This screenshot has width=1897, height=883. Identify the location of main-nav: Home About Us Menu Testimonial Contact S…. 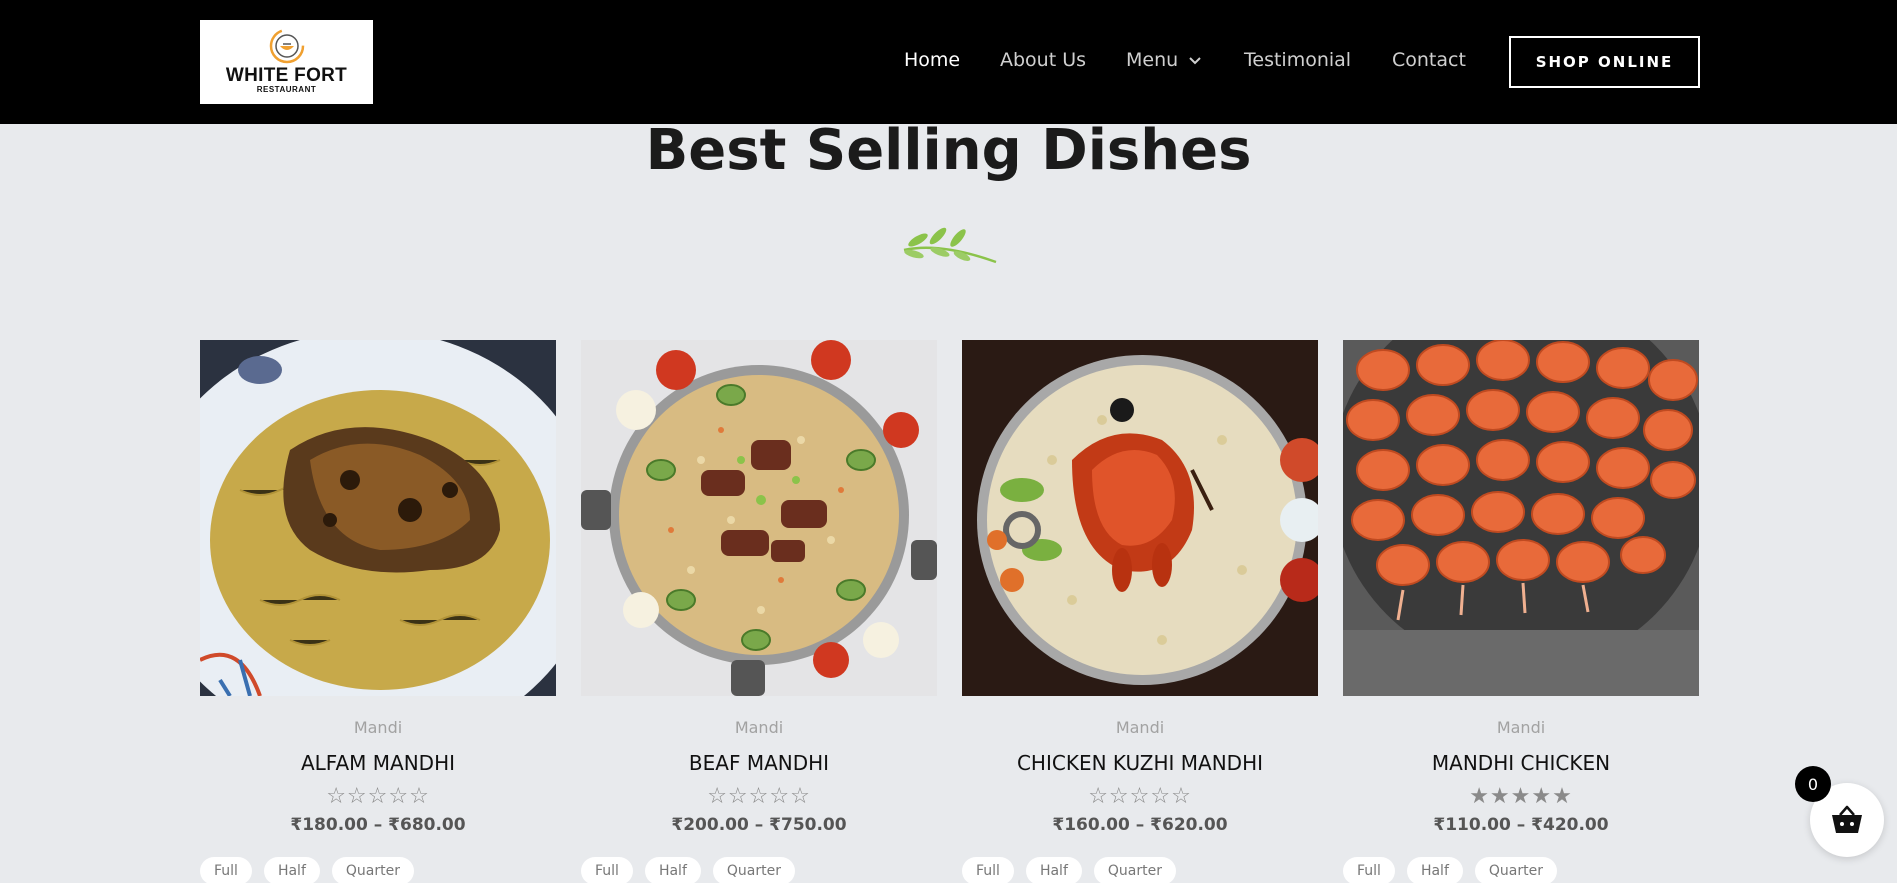
(948, 62).